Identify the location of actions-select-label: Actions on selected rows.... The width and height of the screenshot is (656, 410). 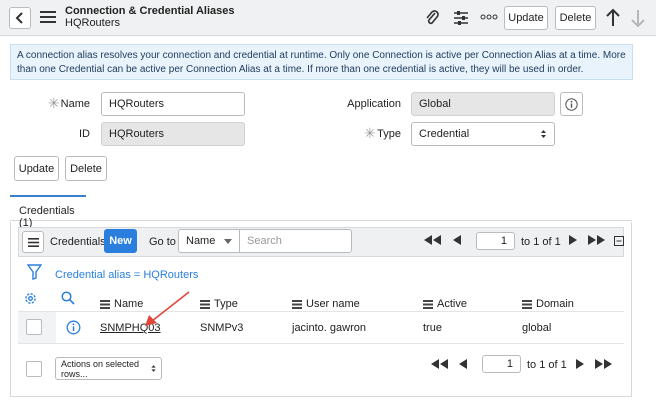
(100, 368).